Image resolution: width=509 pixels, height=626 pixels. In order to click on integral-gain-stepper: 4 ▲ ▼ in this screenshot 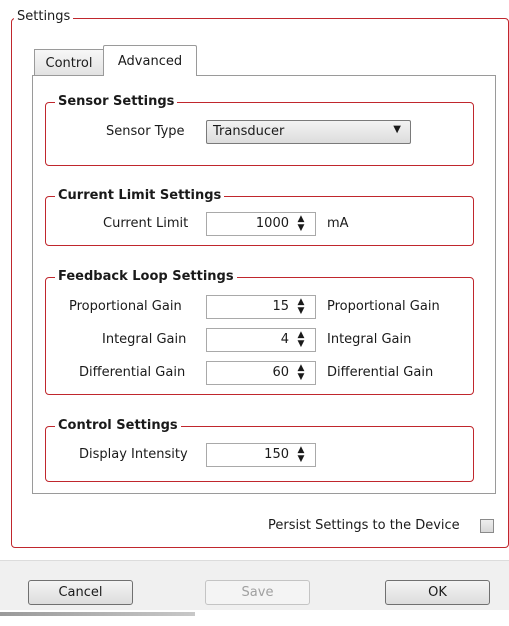, I will do `click(261, 340)`.